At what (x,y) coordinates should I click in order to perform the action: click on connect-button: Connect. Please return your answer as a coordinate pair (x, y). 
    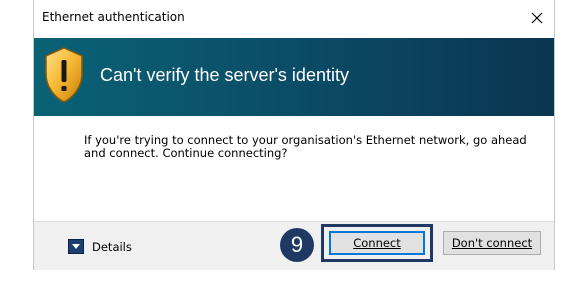
    Looking at the image, I should click on (377, 243).